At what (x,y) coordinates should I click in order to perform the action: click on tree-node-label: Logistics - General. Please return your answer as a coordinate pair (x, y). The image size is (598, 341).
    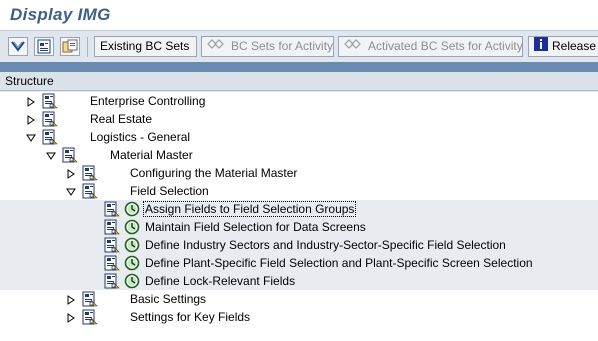
    Looking at the image, I should click on (140, 137).